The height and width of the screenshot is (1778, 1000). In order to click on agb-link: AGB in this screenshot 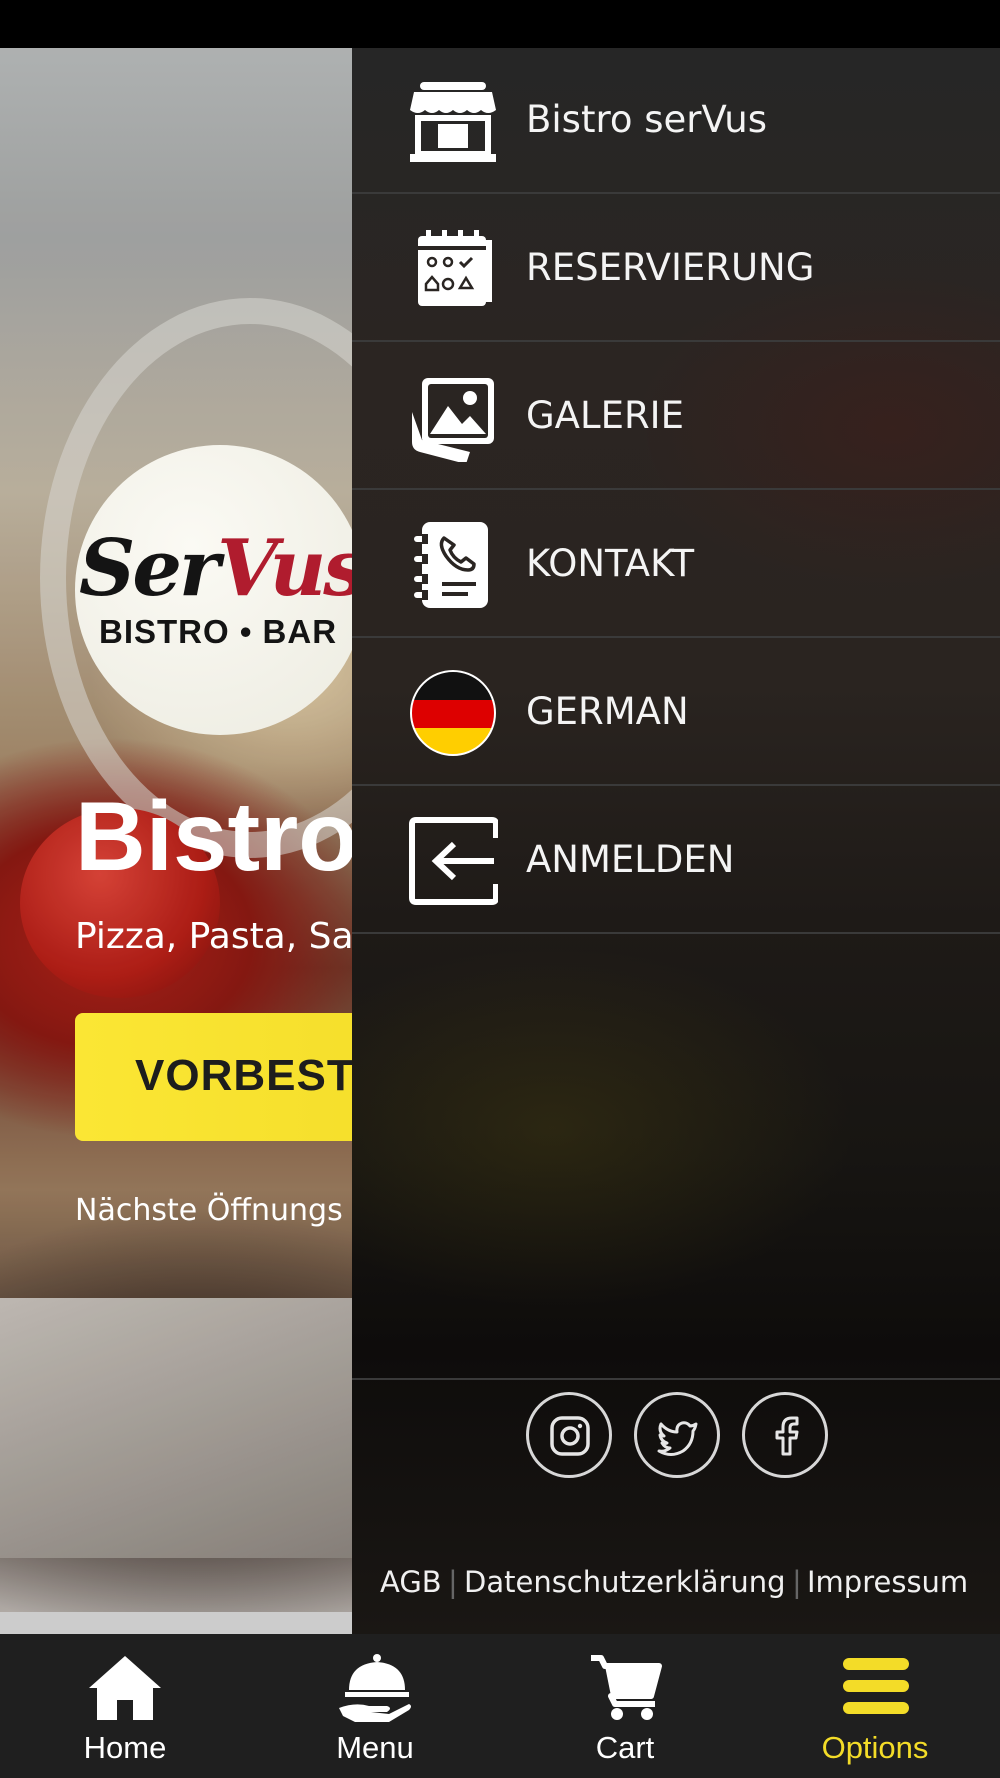, I will do `click(411, 1582)`.